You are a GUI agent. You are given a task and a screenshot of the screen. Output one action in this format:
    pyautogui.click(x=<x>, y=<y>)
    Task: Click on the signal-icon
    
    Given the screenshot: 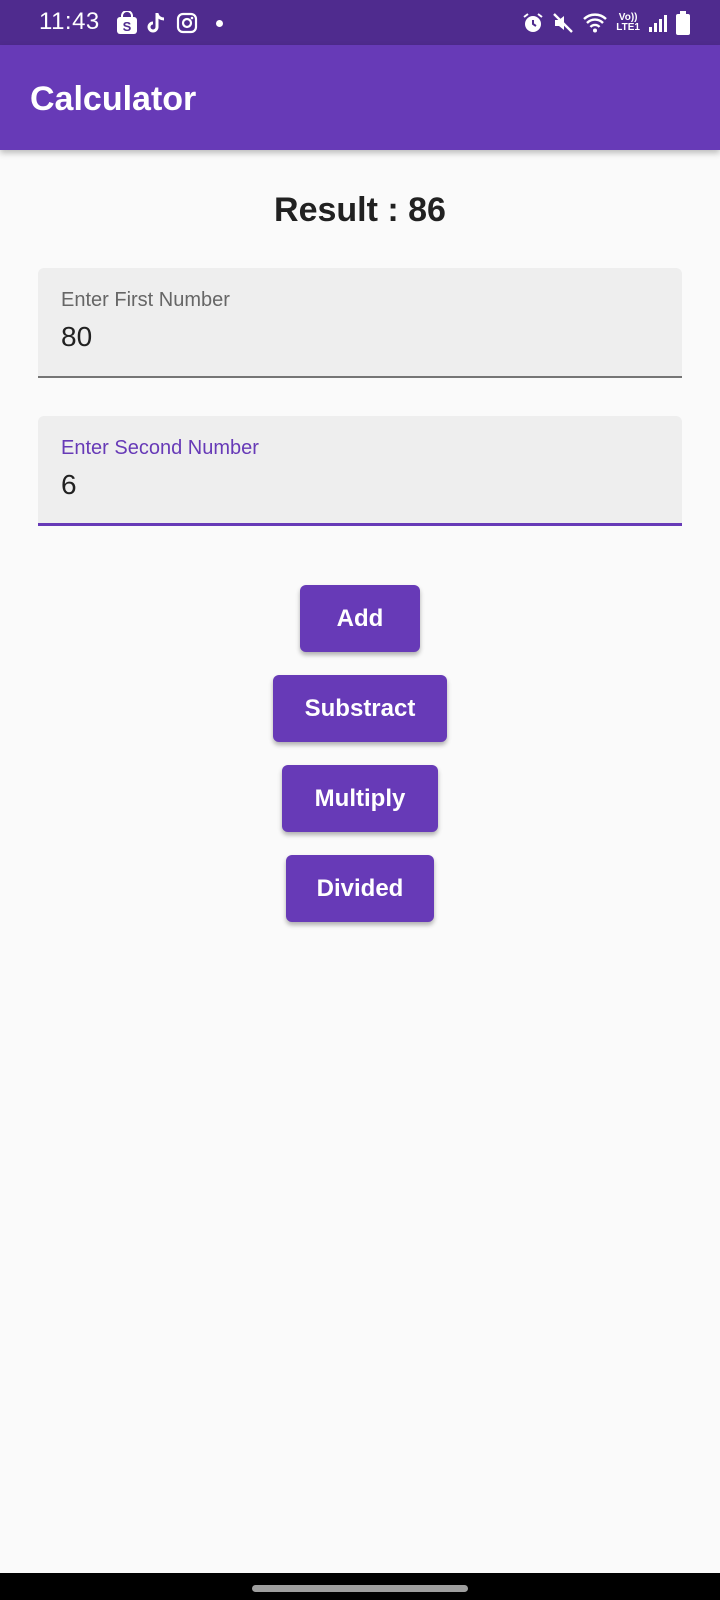 What is the action you would take?
    pyautogui.click(x=658, y=23)
    